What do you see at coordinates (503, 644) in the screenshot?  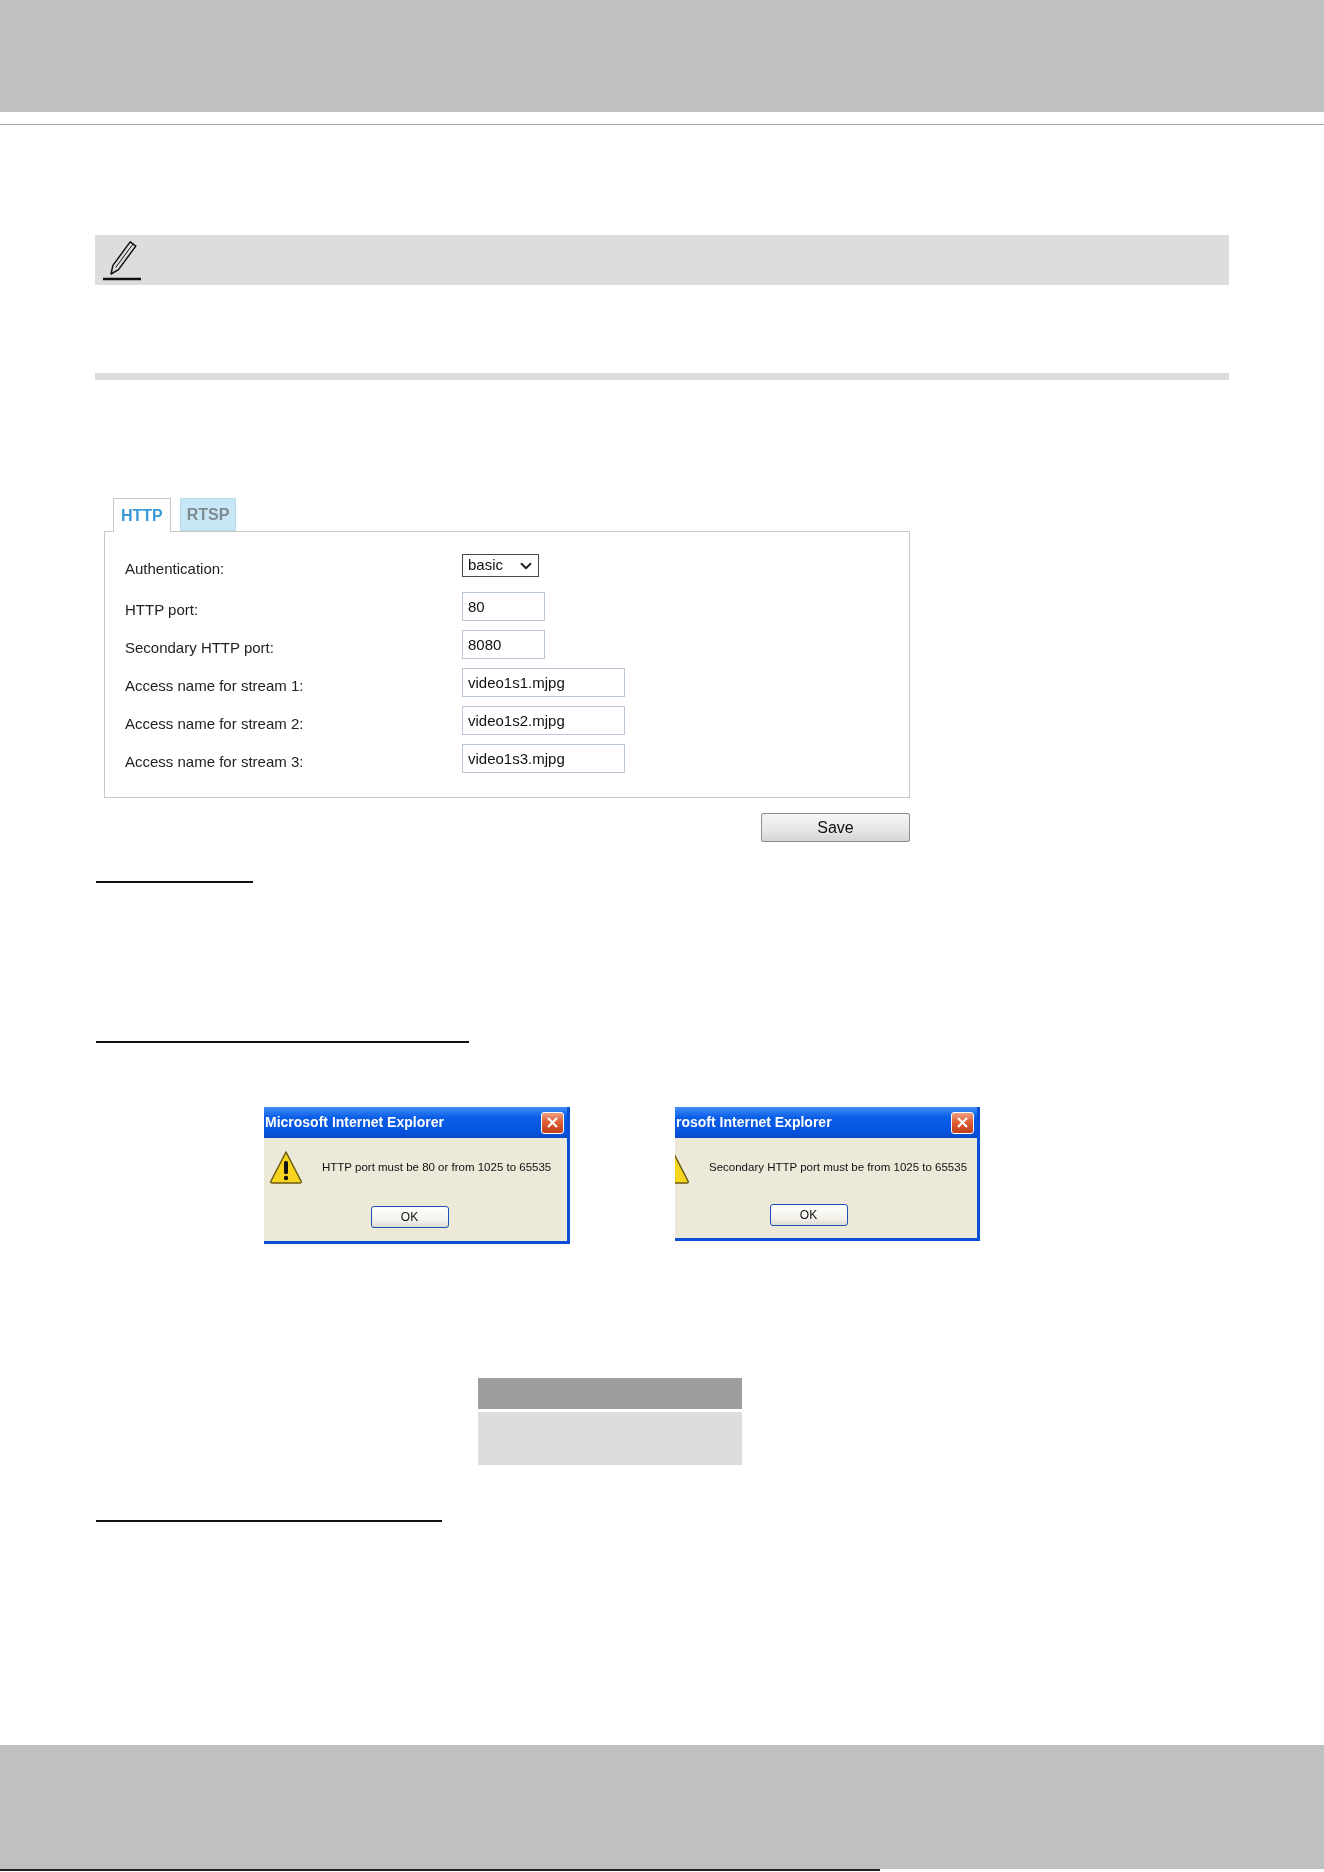 I see `text-input: 8080` at bounding box center [503, 644].